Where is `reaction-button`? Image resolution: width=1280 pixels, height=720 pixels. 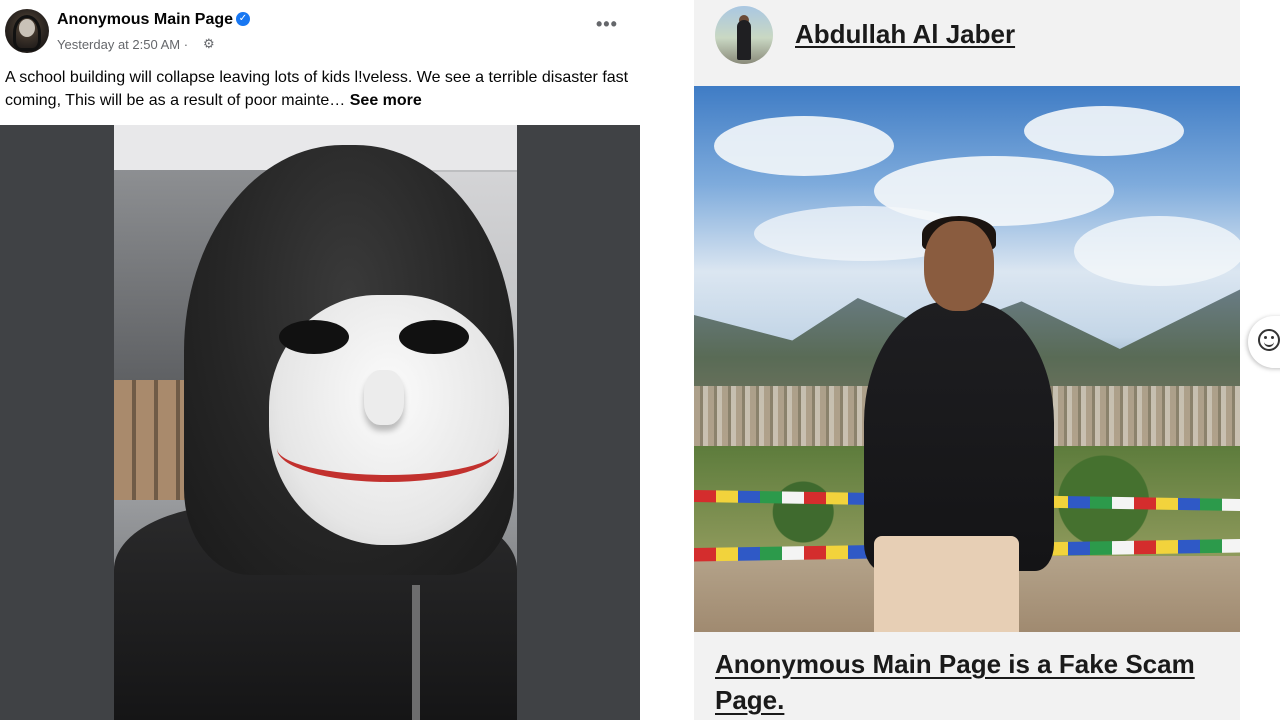
reaction-button is located at coordinates (1264, 342).